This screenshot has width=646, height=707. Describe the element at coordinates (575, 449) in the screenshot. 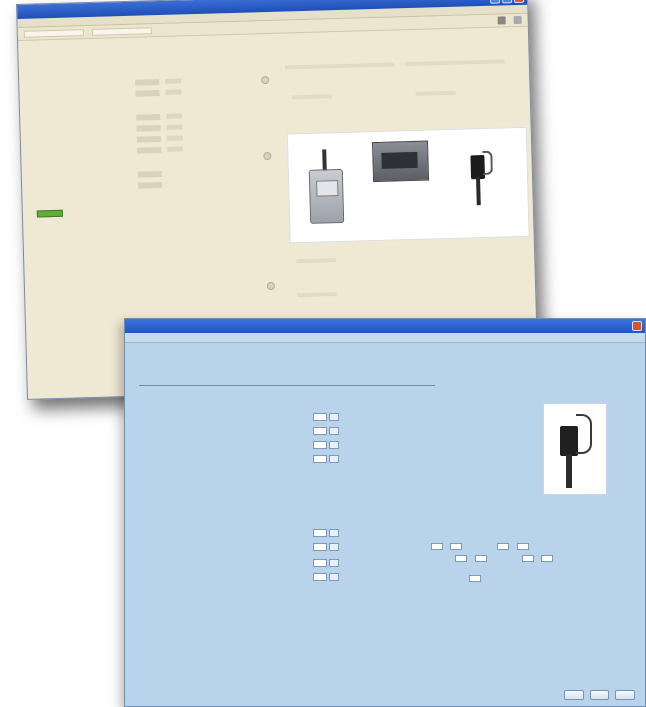

I see `sensor-product-image` at that location.